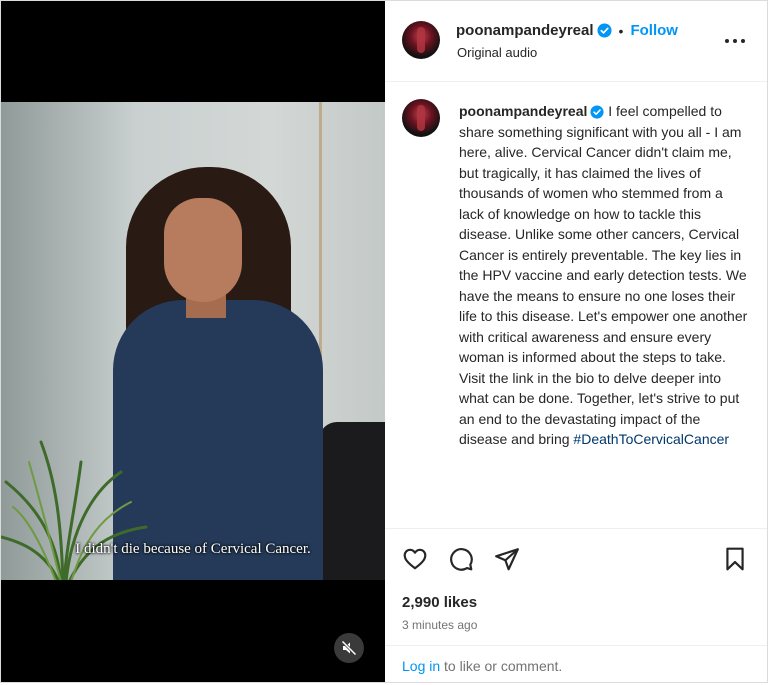 The height and width of the screenshot is (685, 770). Describe the element at coordinates (439, 602) in the screenshot. I see `likes-count: 2,990 likes` at that location.